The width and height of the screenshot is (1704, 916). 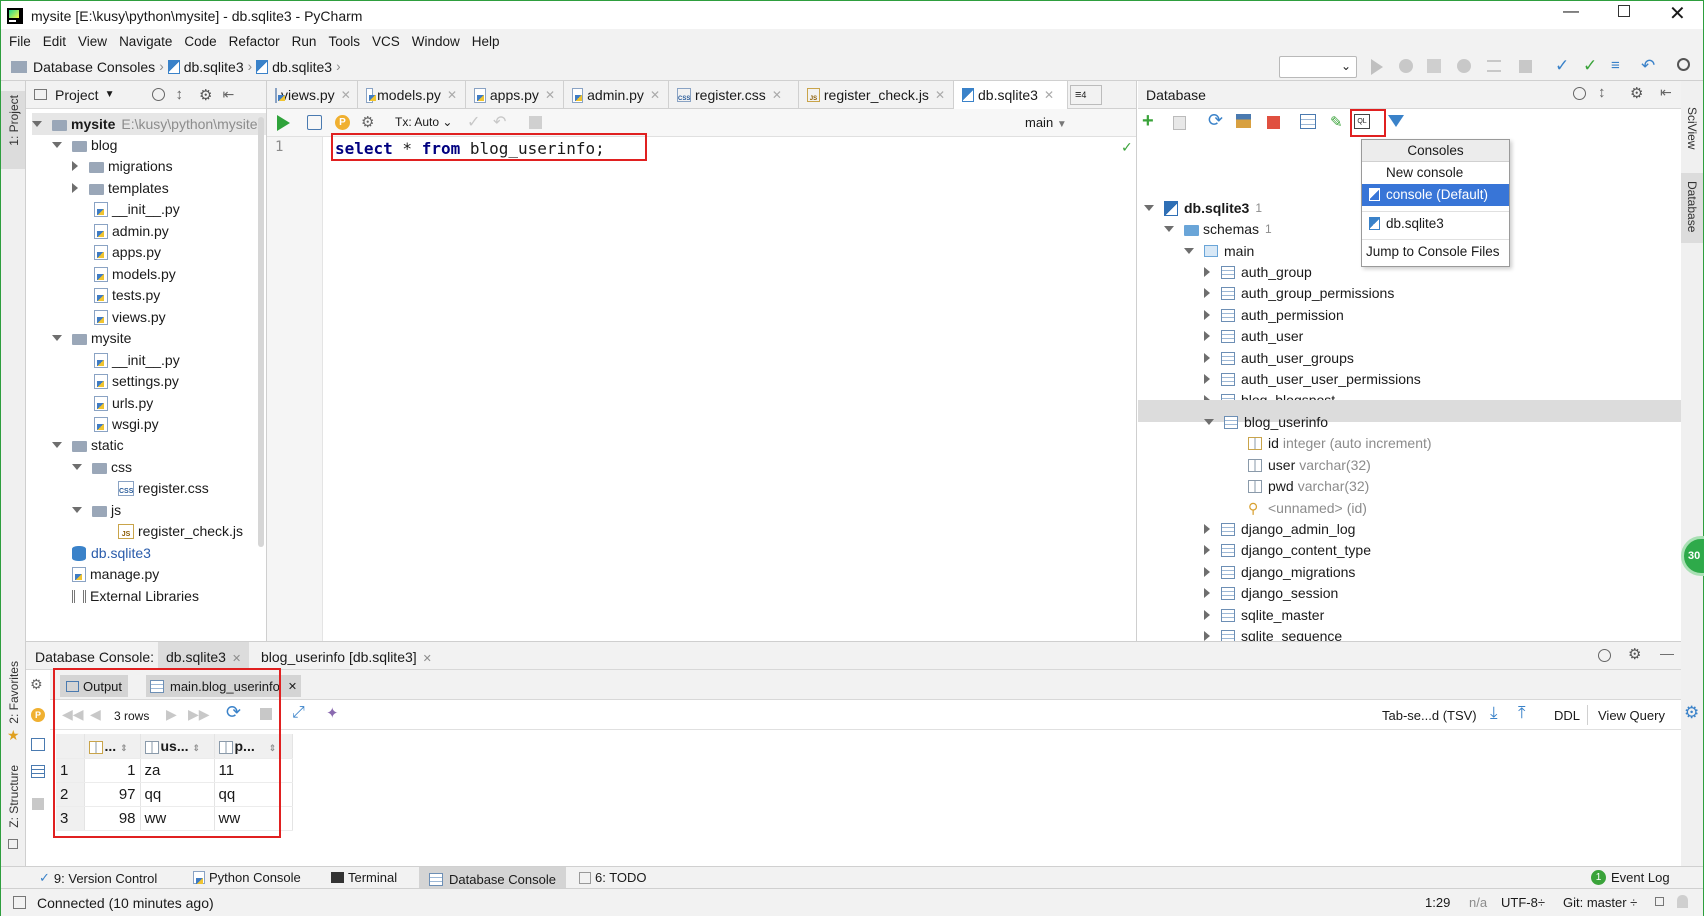 I want to click on version-control-button: ✓ 9: Version Control, so click(x=98, y=878).